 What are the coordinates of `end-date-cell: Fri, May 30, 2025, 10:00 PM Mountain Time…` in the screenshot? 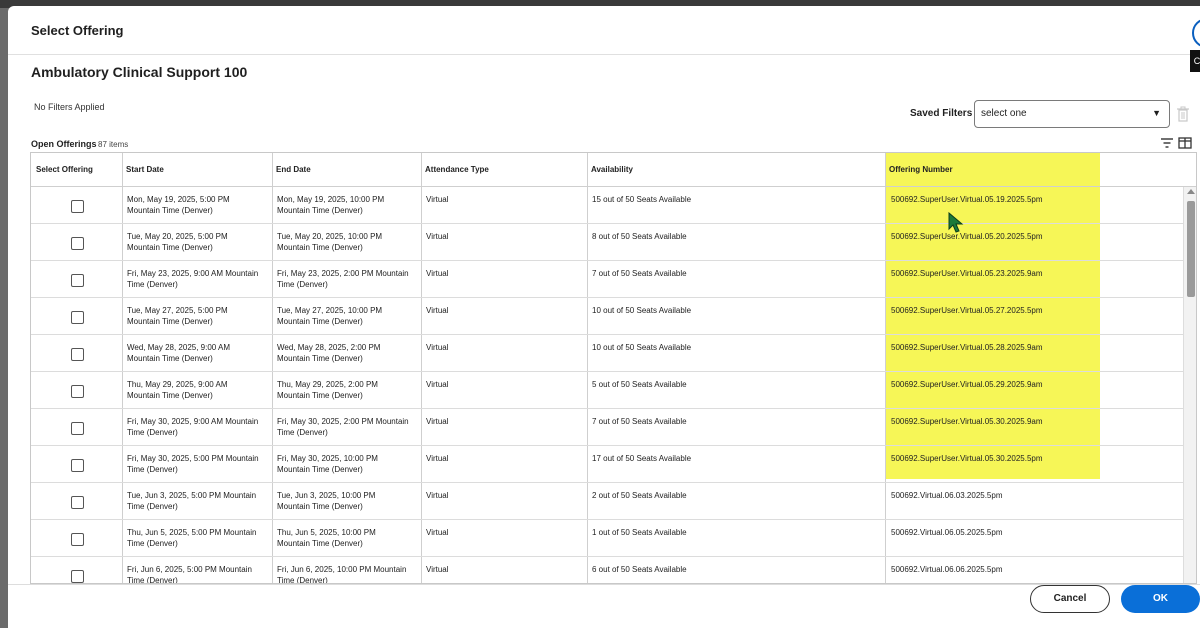 It's located at (327, 464).